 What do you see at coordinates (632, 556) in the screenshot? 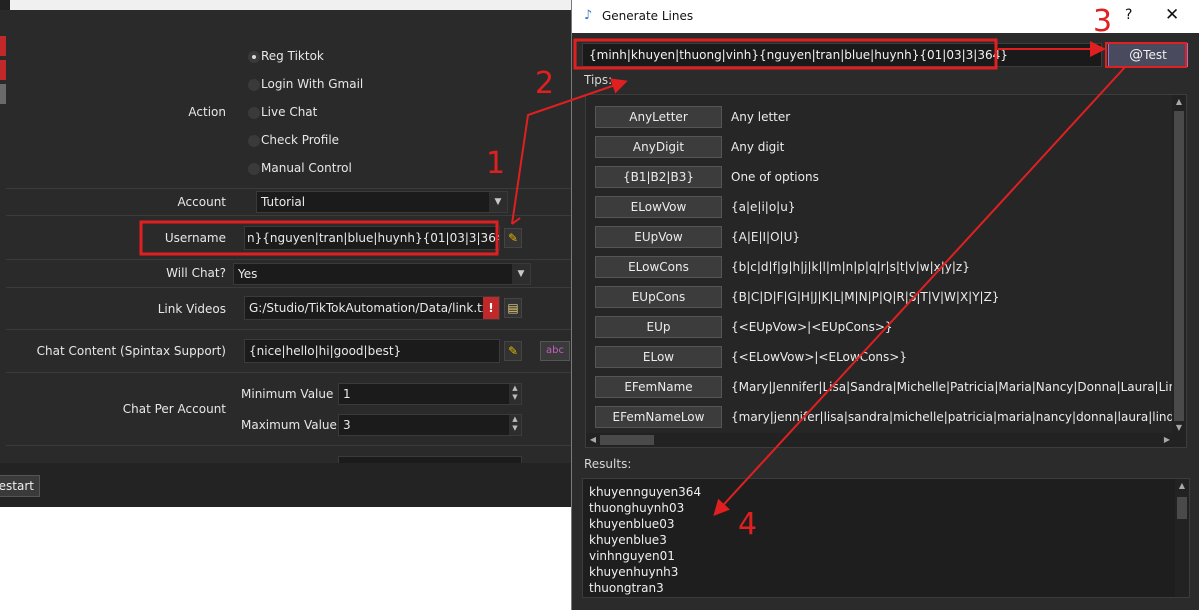
I see `result-line: vinhnguyen01` at bounding box center [632, 556].